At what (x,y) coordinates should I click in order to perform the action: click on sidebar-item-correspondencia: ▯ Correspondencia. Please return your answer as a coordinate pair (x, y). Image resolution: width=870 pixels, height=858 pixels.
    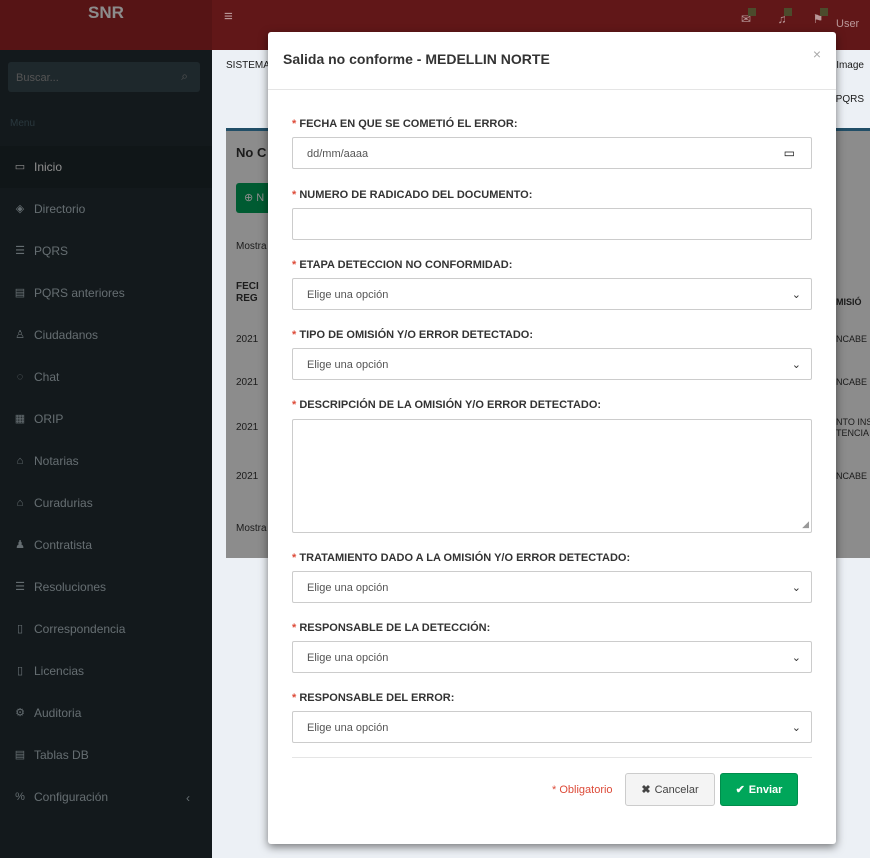
    Looking at the image, I should click on (106, 629).